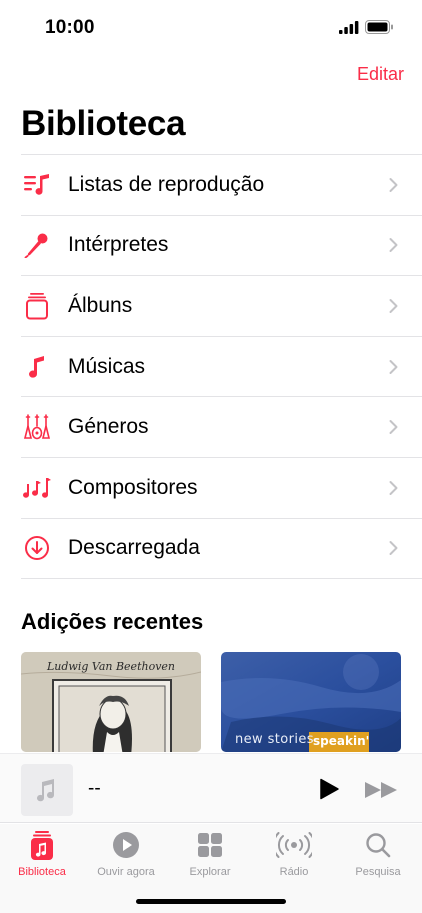 Image resolution: width=422 pixels, height=913 pixels. I want to click on home-indicator, so click(211, 901).